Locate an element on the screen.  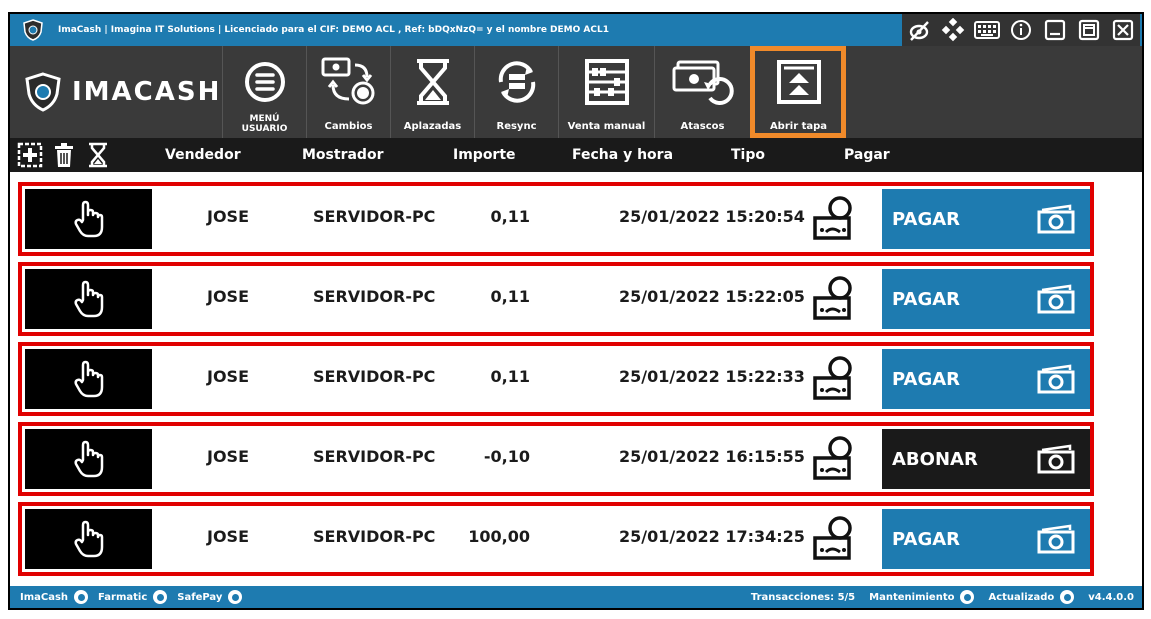
status-farmatic-label: Farmatic is located at coordinates (123, 597).